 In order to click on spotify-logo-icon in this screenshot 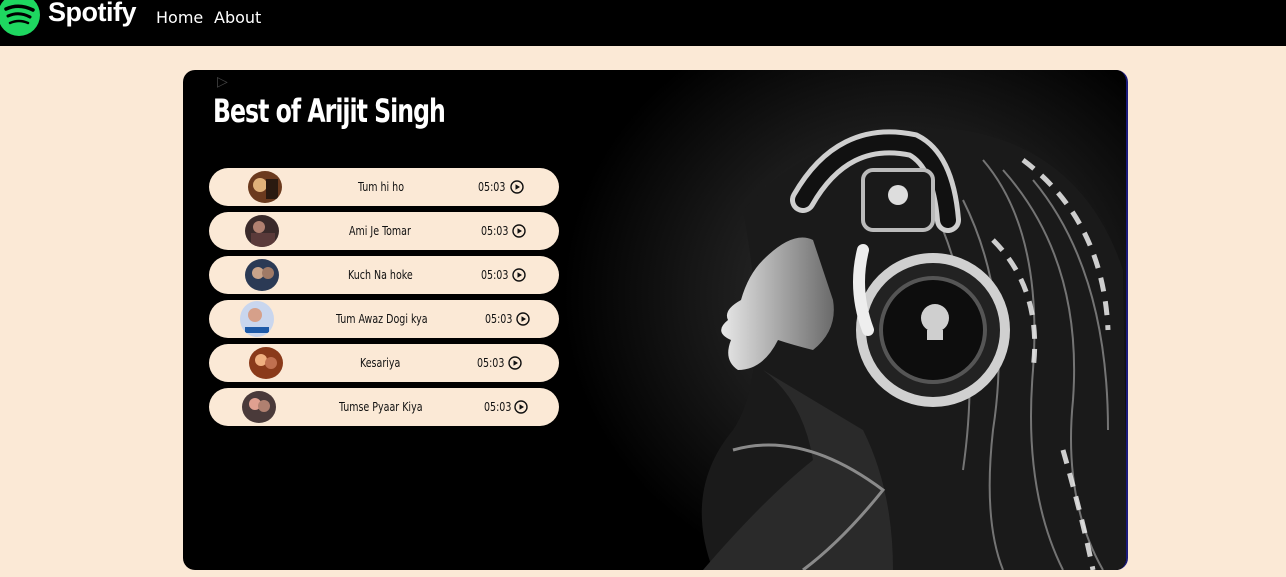, I will do `click(20, 18)`.